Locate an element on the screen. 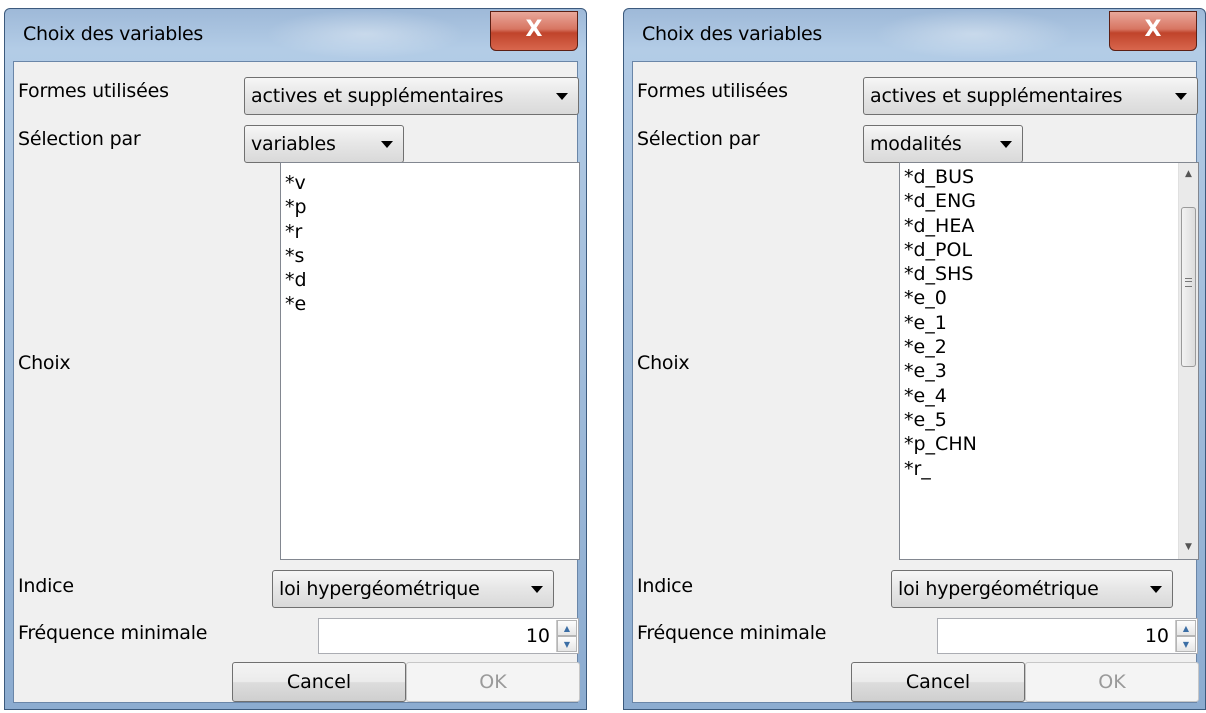 The image size is (1206, 713). list-scrollbar: ▲ ▼ is located at coordinates (1188, 361).